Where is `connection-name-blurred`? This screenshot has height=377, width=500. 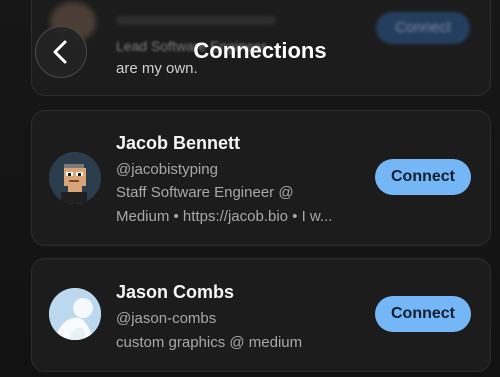
connection-name-blurred is located at coordinates (196, 20).